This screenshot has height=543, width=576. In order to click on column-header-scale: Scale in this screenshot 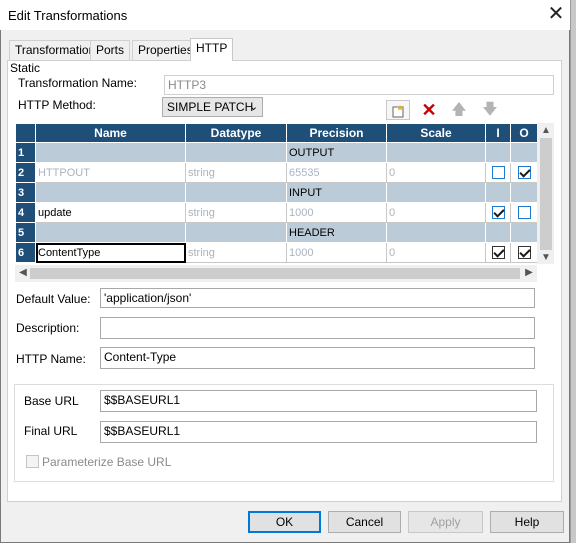, I will do `click(436, 133)`.